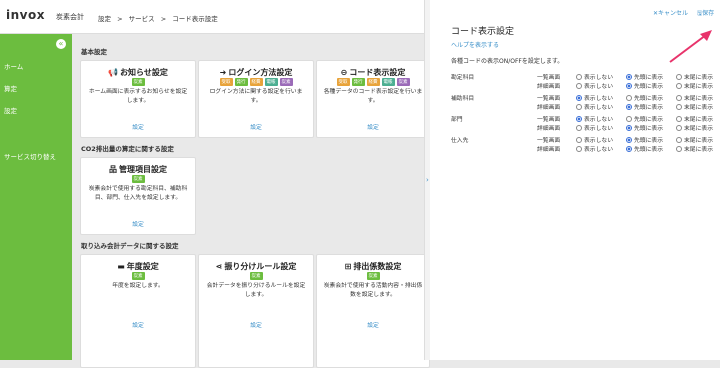 The height and width of the screenshot is (368, 720). What do you see at coordinates (13, 66) in the screenshot?
I see `sidebar-item-home: ホーム` at bounding box center [13, 66].